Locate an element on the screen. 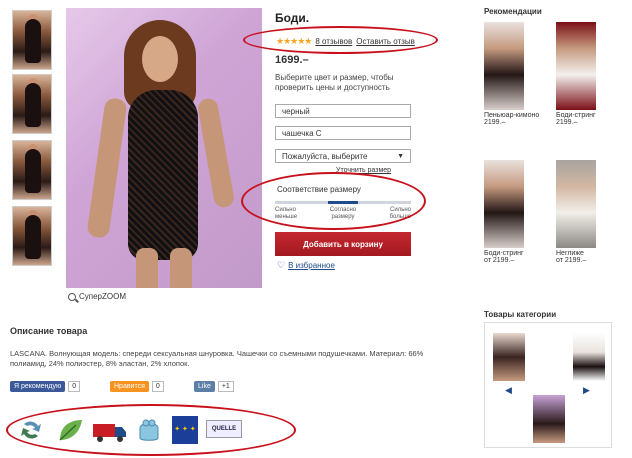  wishlist-label: В избранное is located at coordinates (311, 265).